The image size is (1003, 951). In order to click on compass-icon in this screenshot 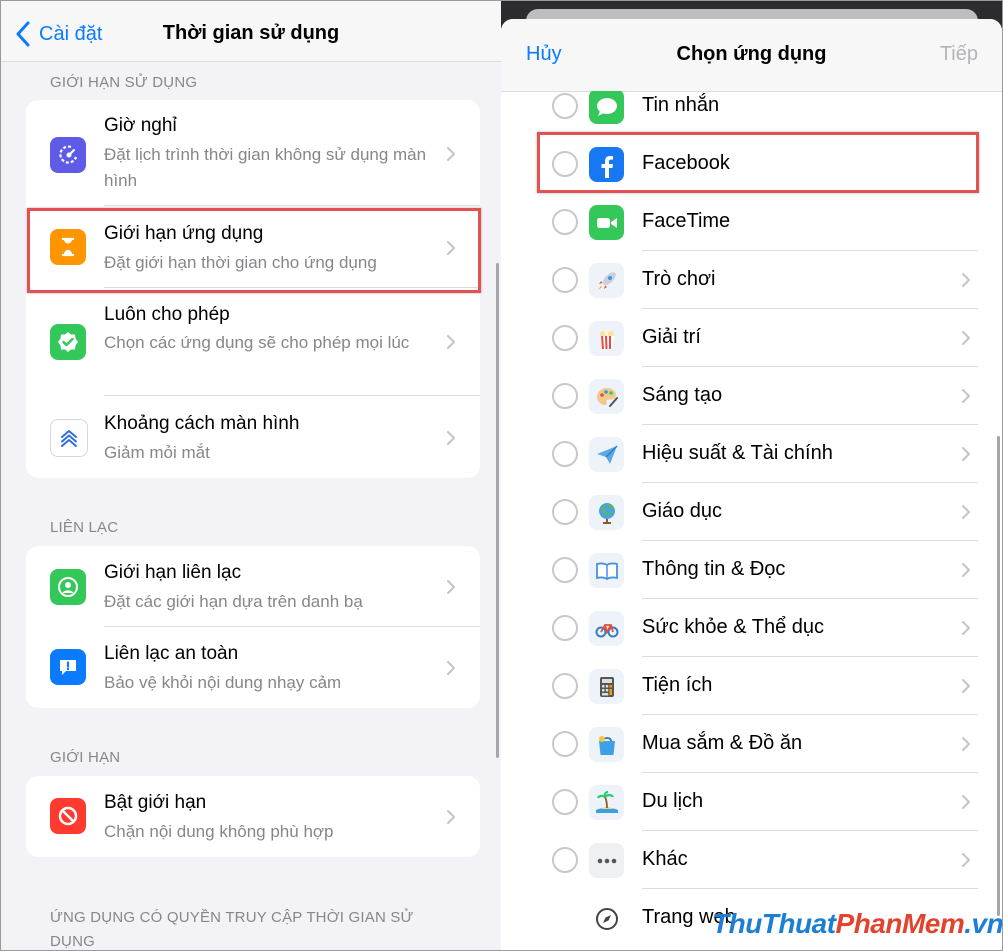, I will do `click(606, 918)`.